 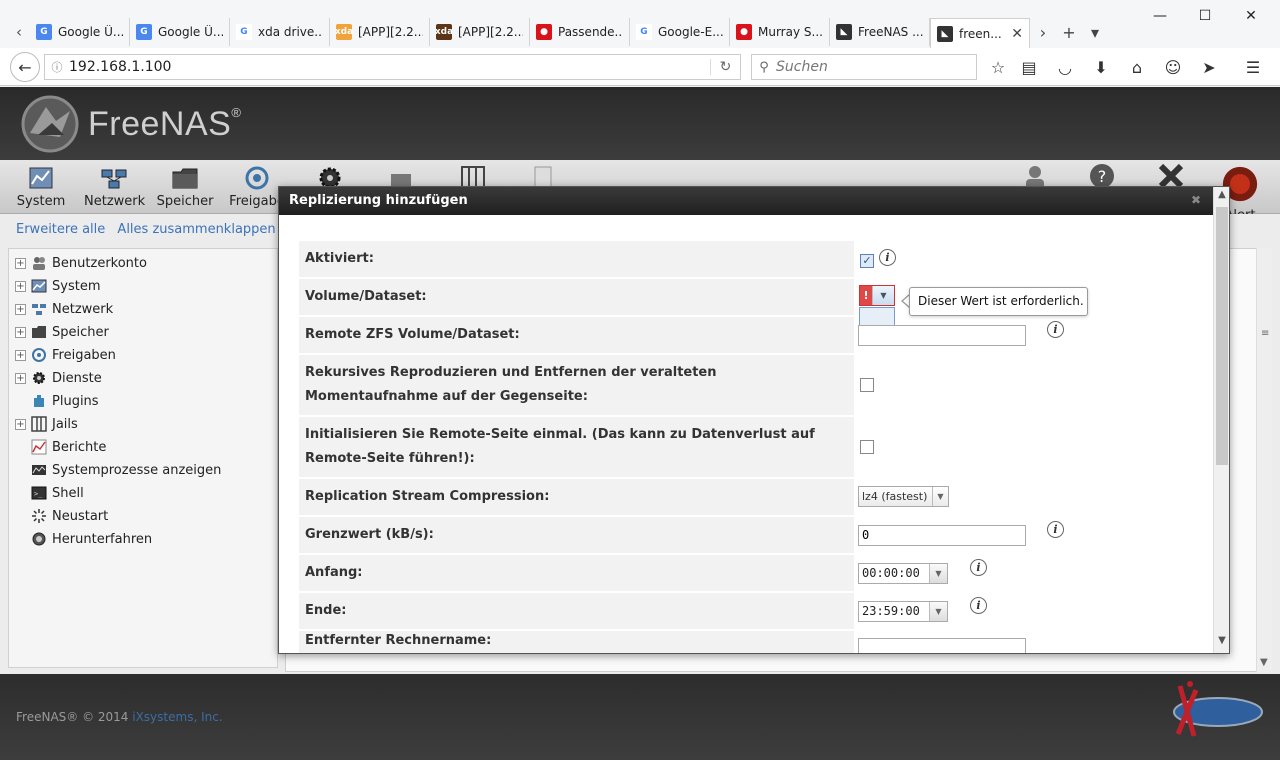 I want to click on xda-dark-icon: xda, so click(x=444, y=32).